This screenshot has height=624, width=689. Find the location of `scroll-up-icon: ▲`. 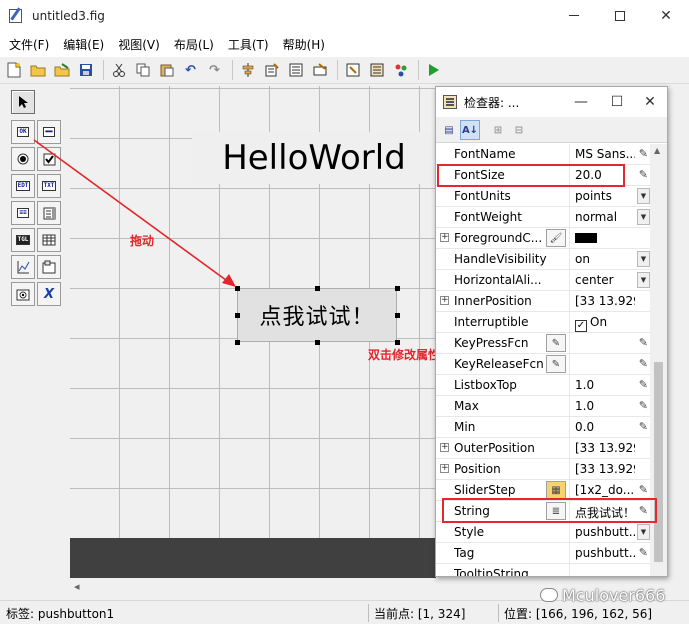

scroll-up-icon: ▲ is located at coordinates (657, 150).